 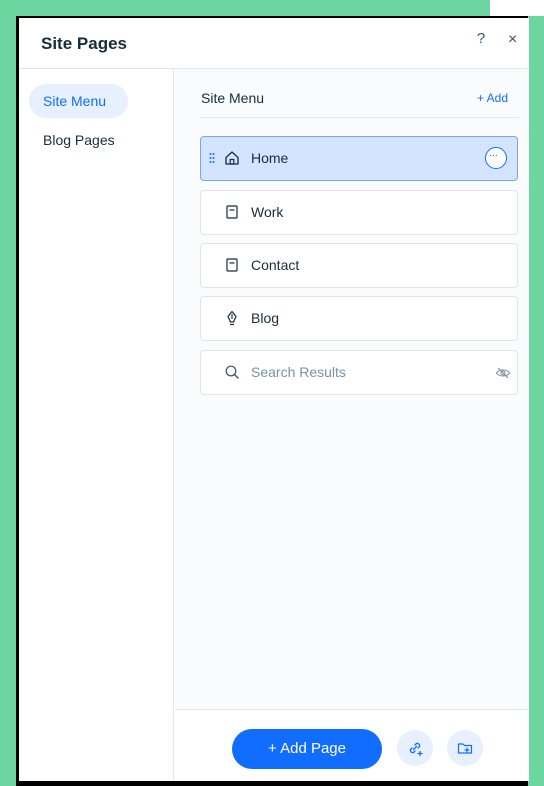 What do you see at coordinates (359, 318) in the screenshot?
I see `page-row-blog: Blog` at bounding box center [359, 318].